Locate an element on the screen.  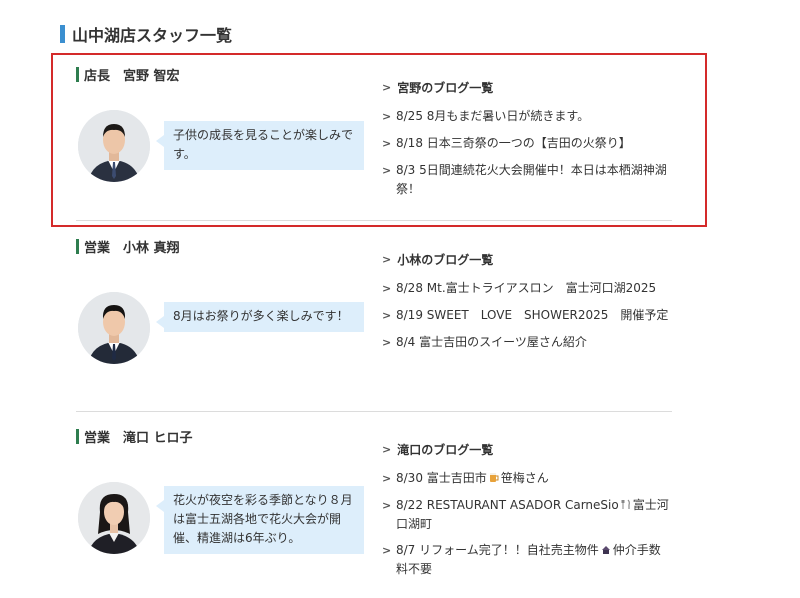
blog-post-title: 8/28 Mt.富士トライアスロン 富士河口湖2025 is located at coordinates (526, 288).